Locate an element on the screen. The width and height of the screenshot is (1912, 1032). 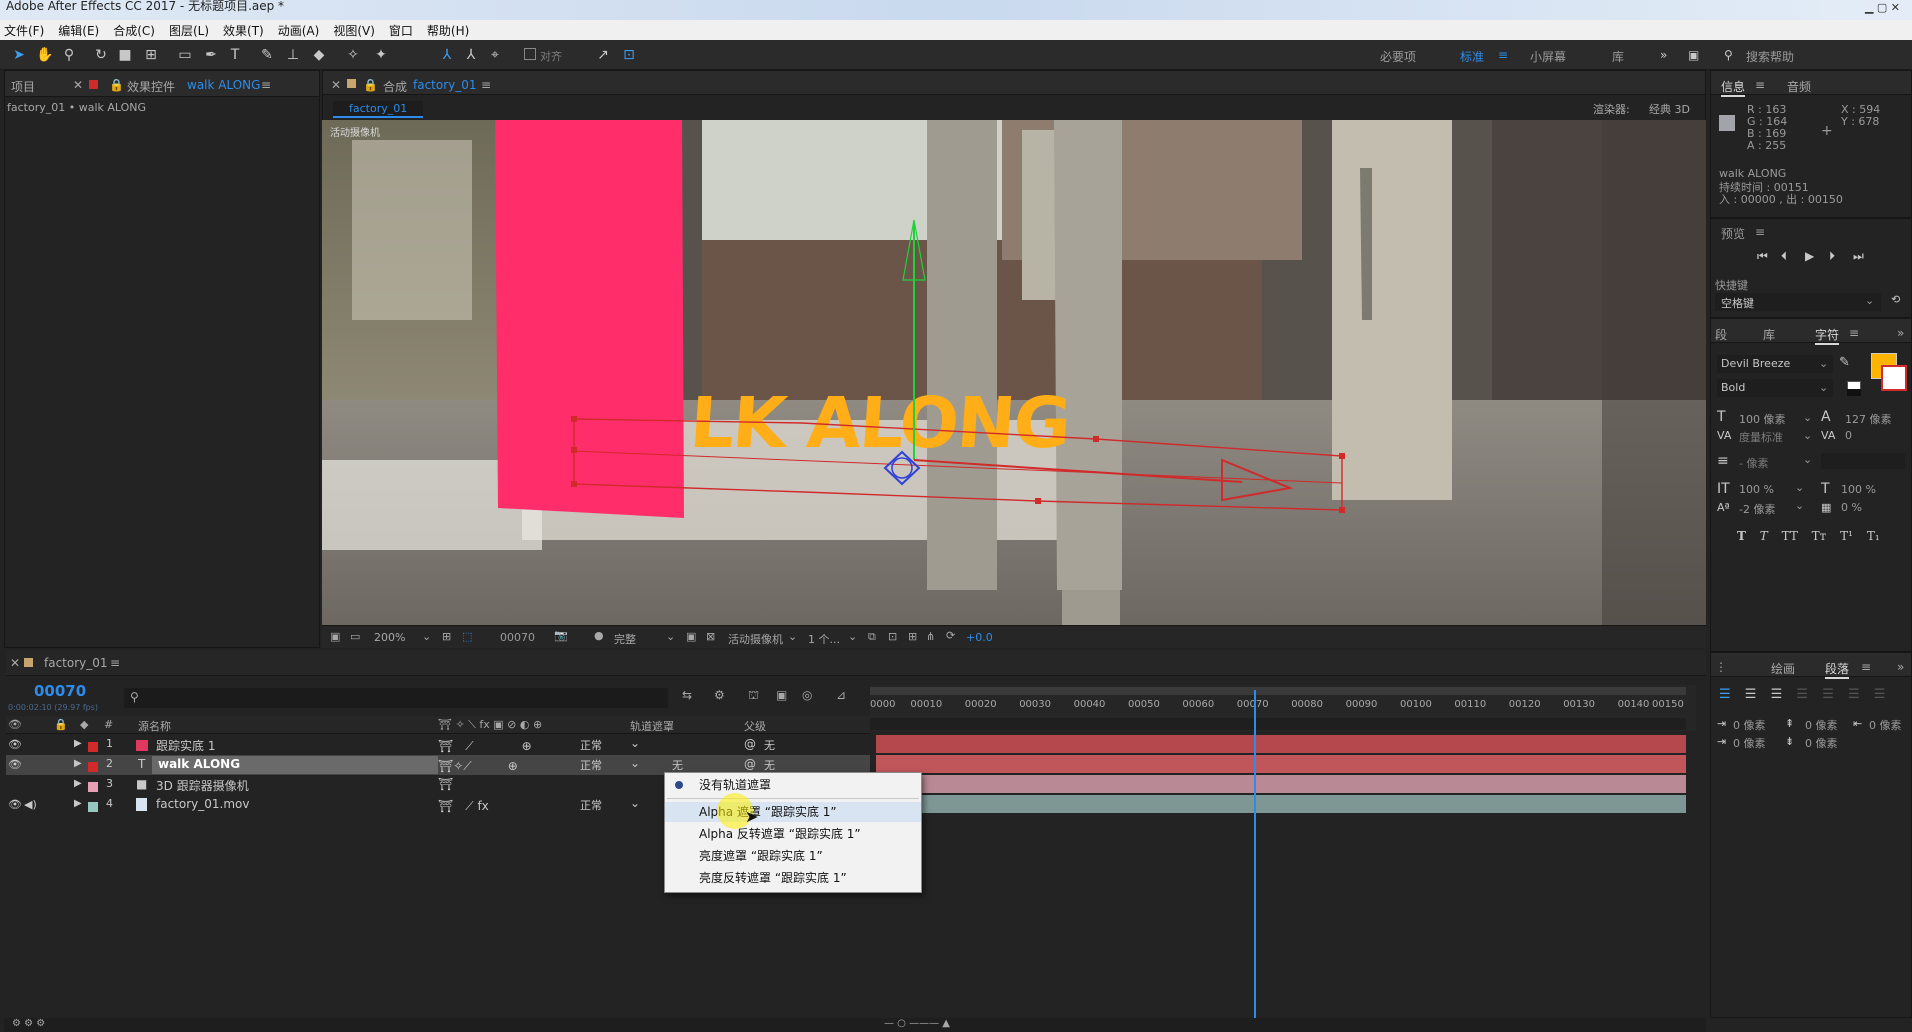
sync-settings-icon: ▣ is located at coordinates (1693, 55).